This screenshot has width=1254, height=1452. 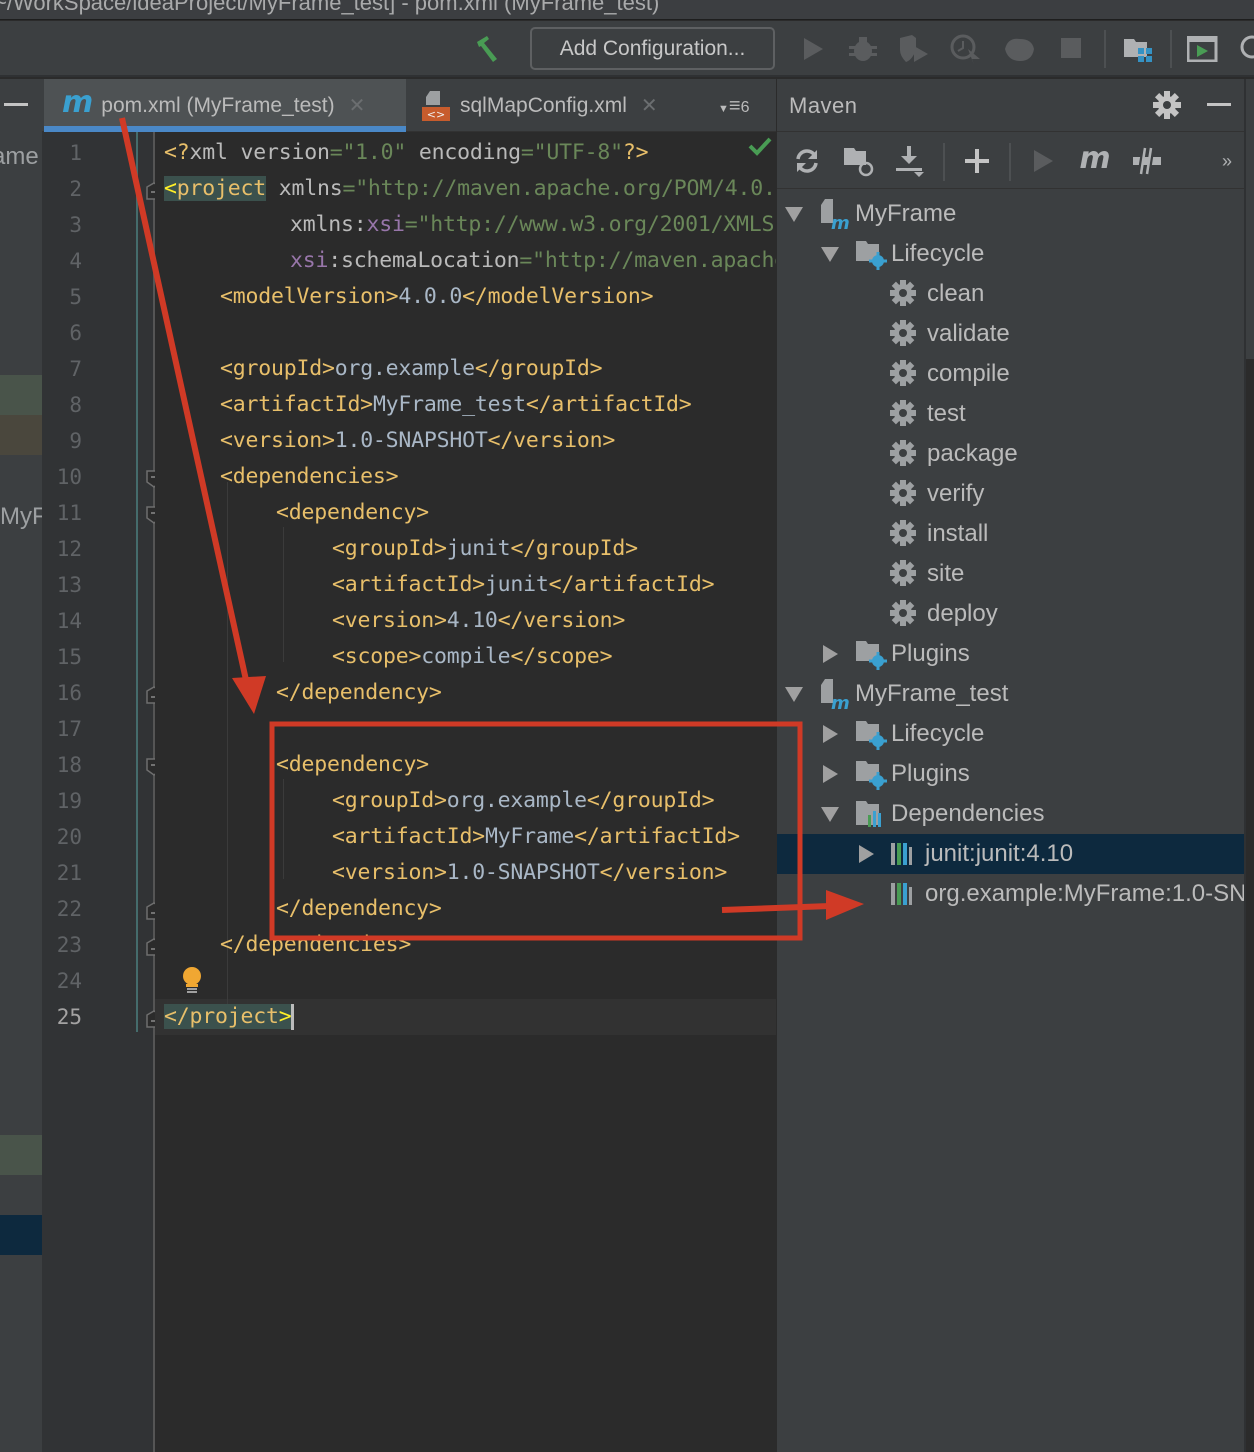 I want to click on svg-text: m, so click(x=840, y=222).